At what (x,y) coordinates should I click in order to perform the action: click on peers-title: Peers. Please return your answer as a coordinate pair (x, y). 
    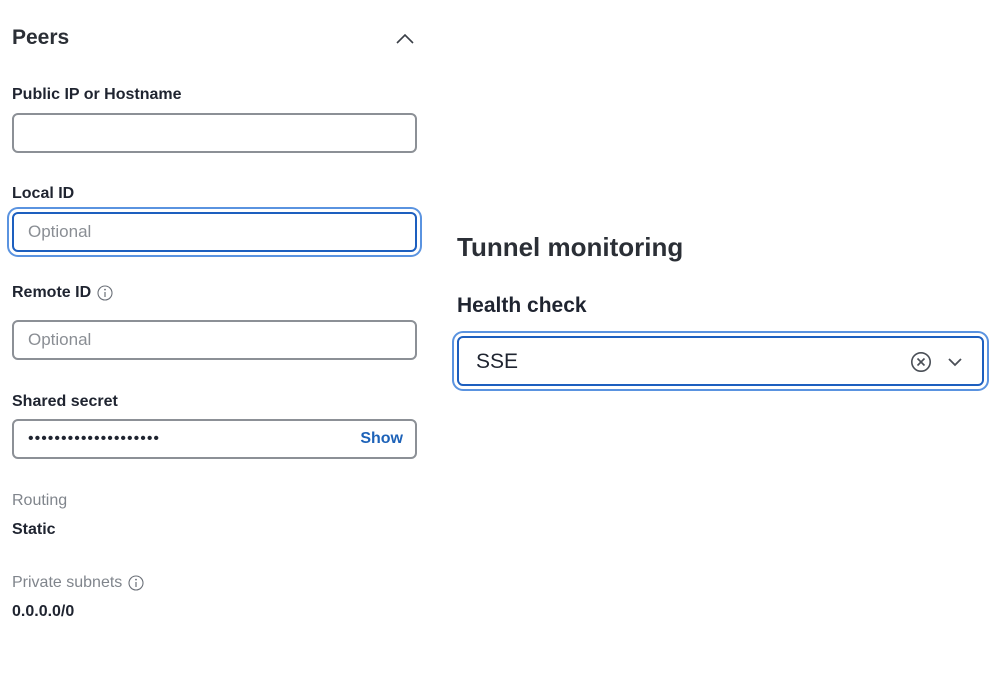
    Looking at the image, I should click on (41, 37).